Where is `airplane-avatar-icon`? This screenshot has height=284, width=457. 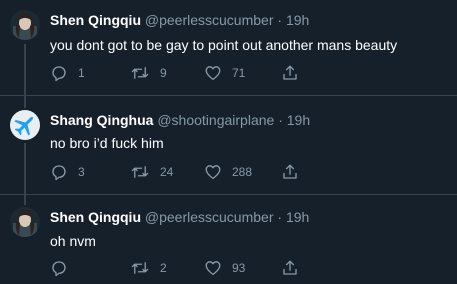
airplane-avatar-icon is located at coordinates (25, 125).